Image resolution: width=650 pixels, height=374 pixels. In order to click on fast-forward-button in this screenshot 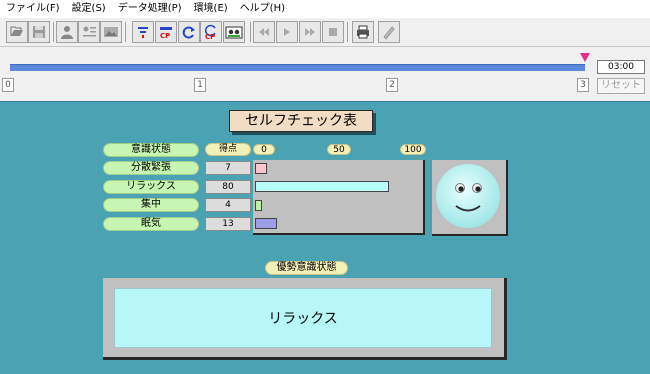, I will do `click(310, 32)`.